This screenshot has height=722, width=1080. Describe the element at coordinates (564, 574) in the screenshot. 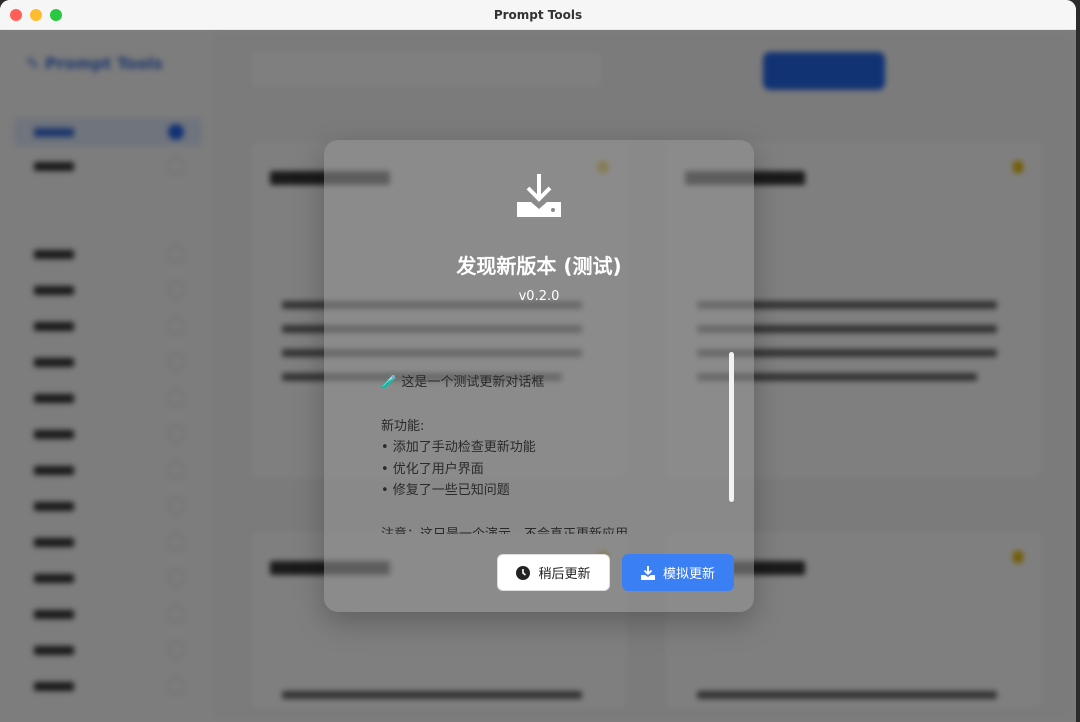

I see `update-later-label: 稍后更新` at that location.